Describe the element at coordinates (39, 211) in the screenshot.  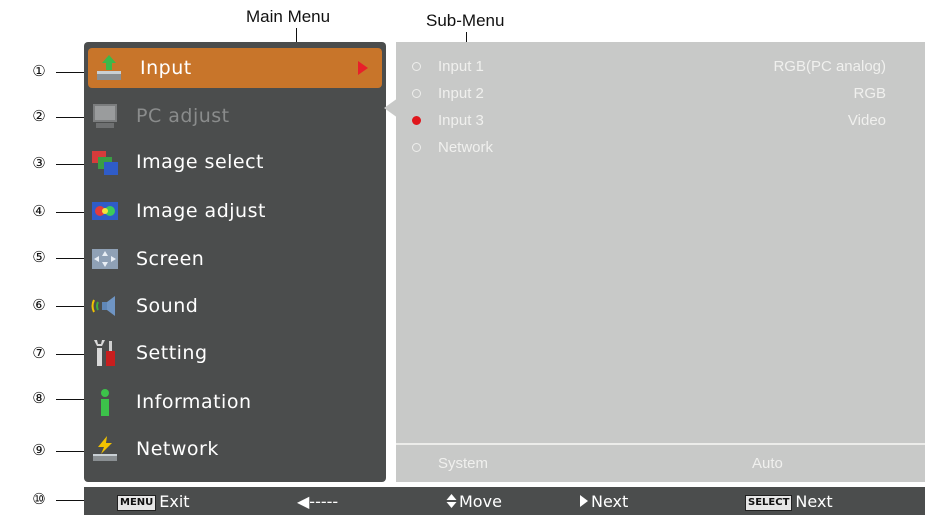
I see `callout-number-4: ④` at that location.